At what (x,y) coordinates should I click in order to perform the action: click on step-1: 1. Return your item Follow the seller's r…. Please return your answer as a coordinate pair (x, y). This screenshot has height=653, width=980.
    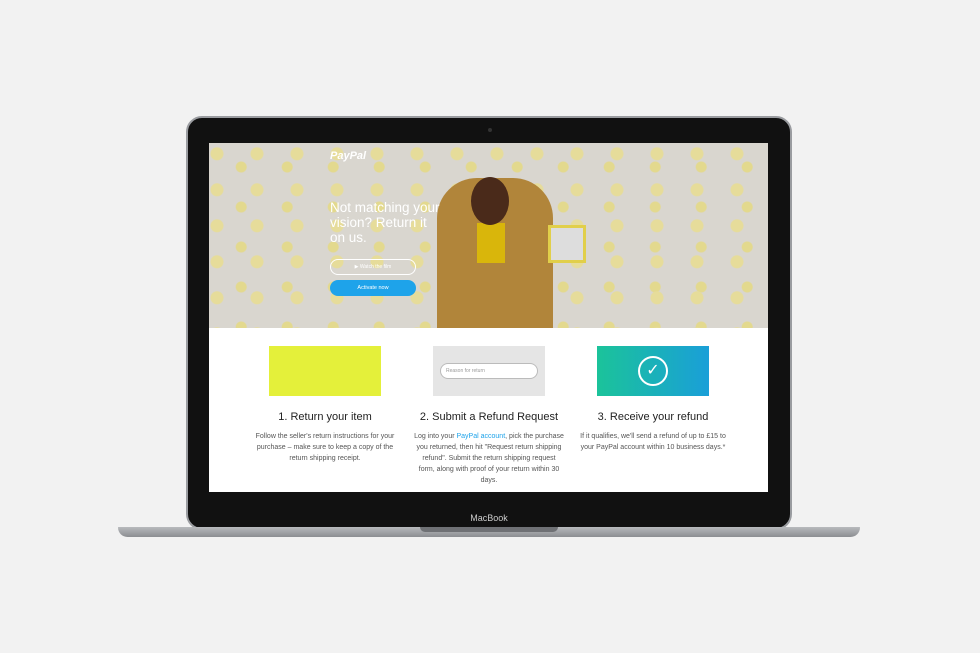
    Looking at the image, I should click on (325, 437).